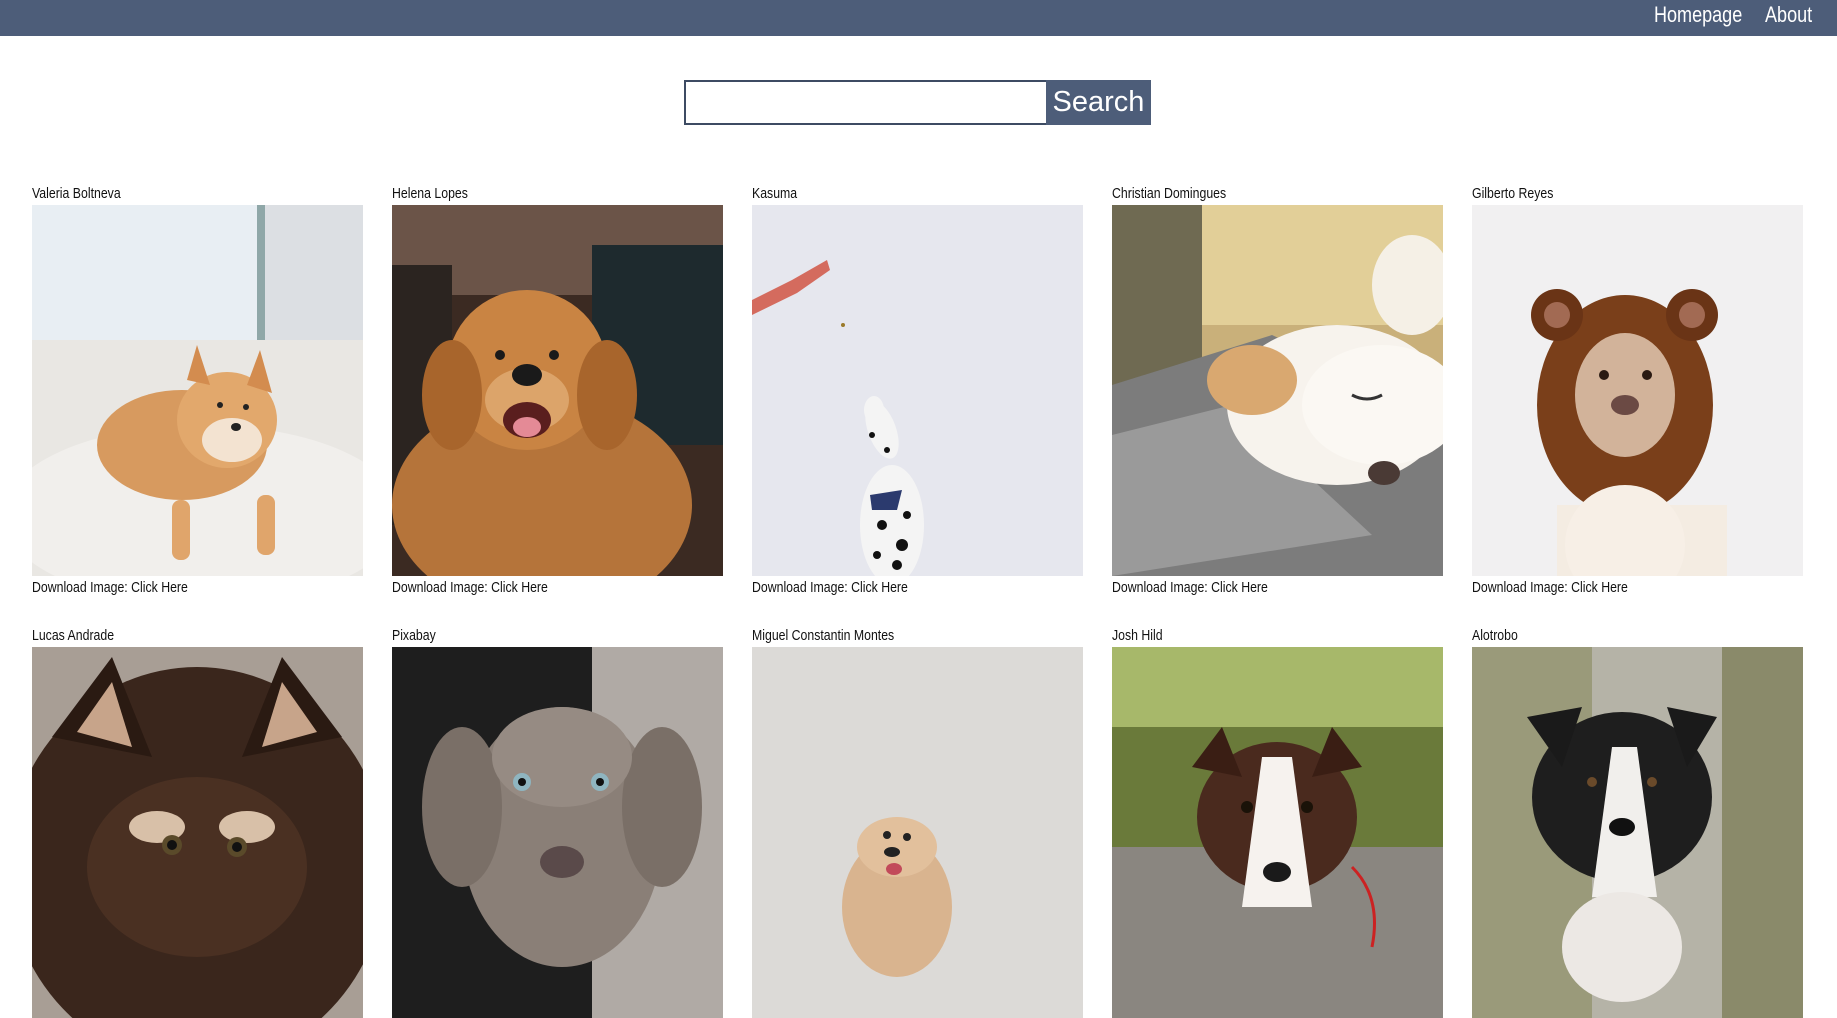  I want to click on sleeping-dog-photo, so click(1277, 390).